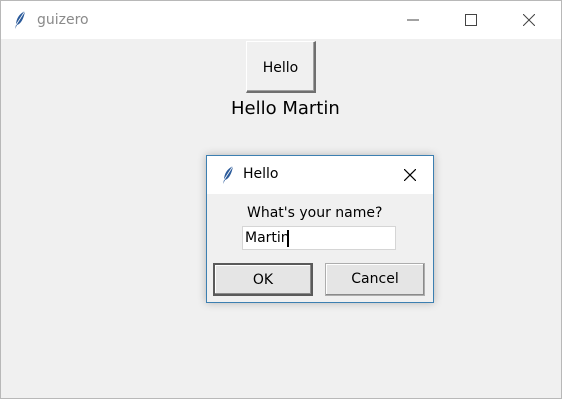  What do you see at coordinates (285, 108) in the screenshot?
I see `greeting-text: Hello Martin` at bounding box center [285, 108].